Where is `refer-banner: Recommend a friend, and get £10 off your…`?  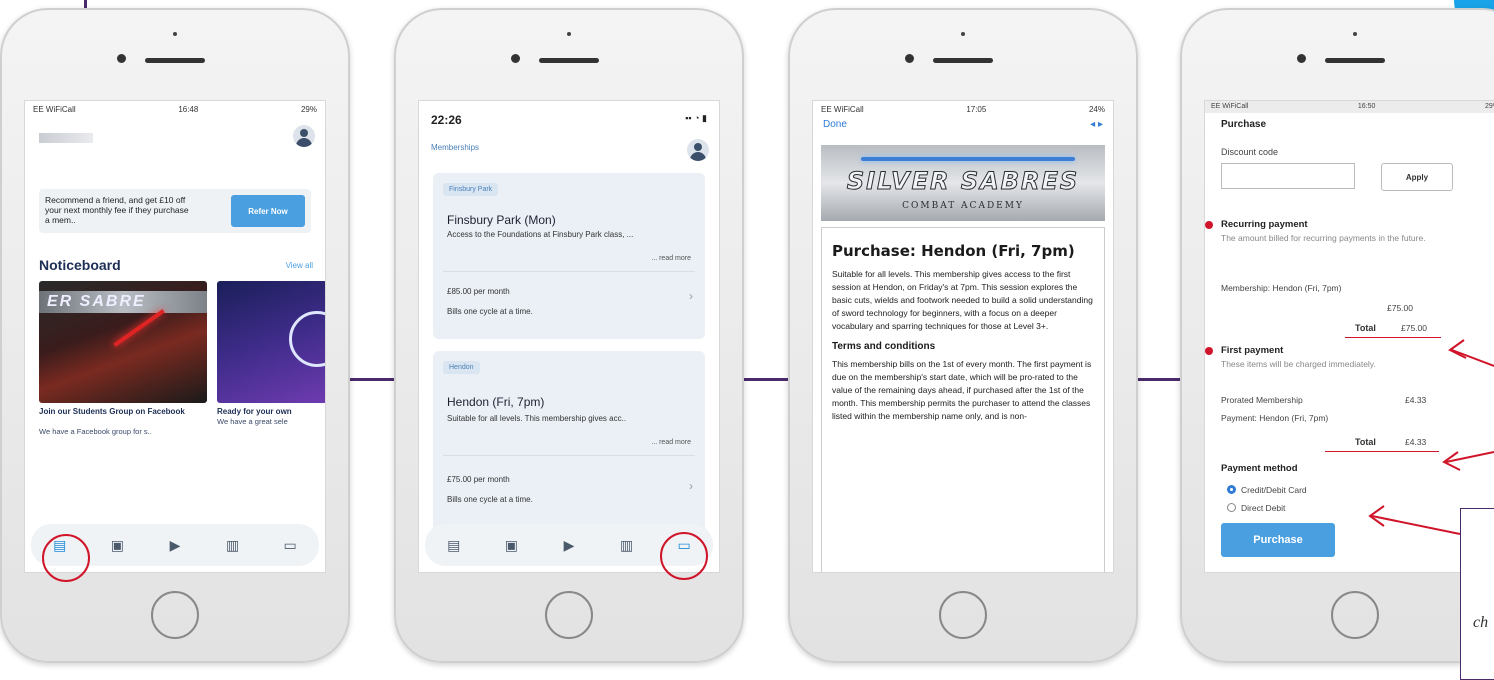 refer-banner: Recommend a friend, and get £10 off your… is located at coordinates (175, 211).